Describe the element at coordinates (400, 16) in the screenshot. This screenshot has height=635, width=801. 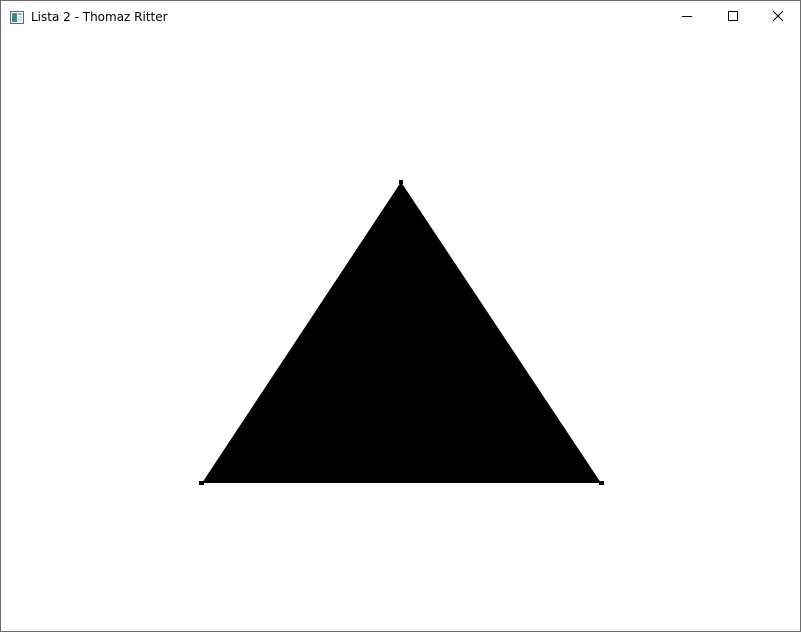
I see `title-bar: Lista 2 - Thomaz Ritter` at that location.